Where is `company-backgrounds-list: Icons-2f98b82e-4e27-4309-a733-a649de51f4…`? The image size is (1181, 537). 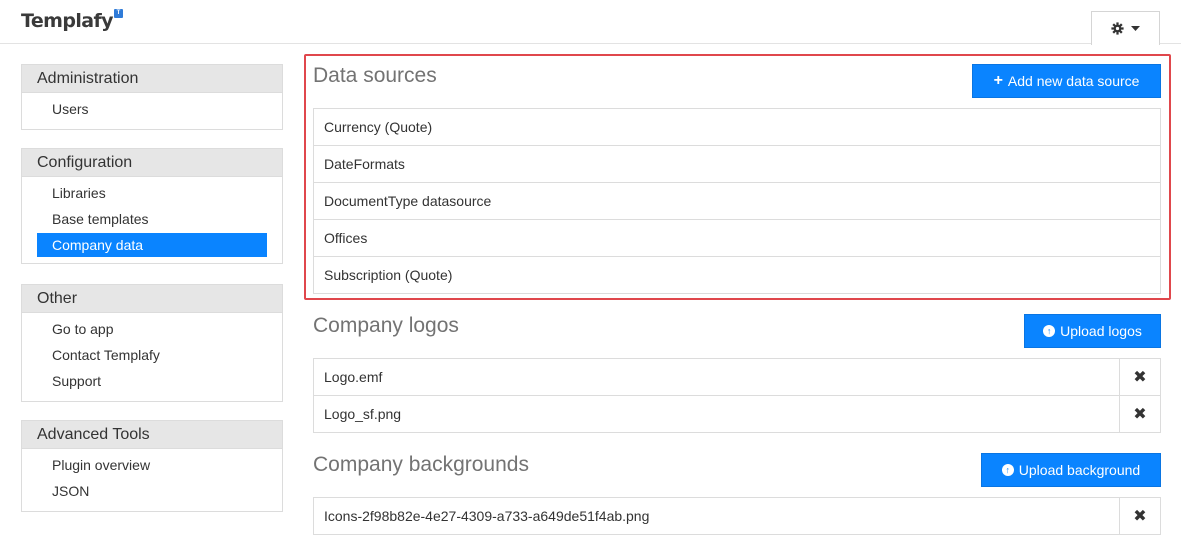 company-backgrounds-list: Icons-2f98b82e-4e27-4309-a733-a649de51f4… is located at coordinates (737, 516).